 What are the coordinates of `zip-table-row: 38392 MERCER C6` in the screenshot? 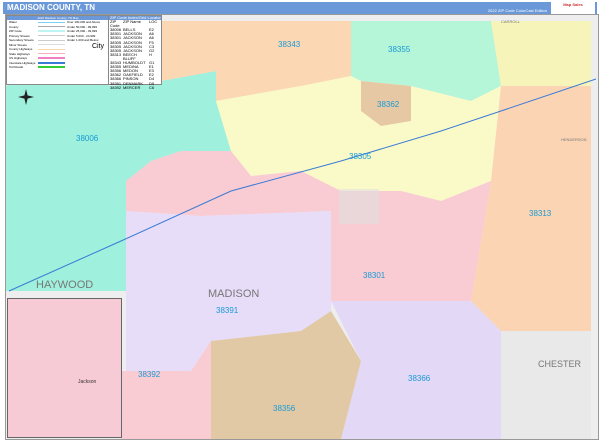 It's located at (135, 87).